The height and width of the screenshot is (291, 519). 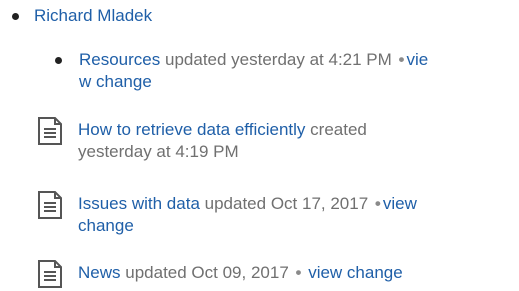 What do you see at coordinates (355, 272) in the screenshot?
I see `view-change-link: view change` at bounding box center [355, 272].